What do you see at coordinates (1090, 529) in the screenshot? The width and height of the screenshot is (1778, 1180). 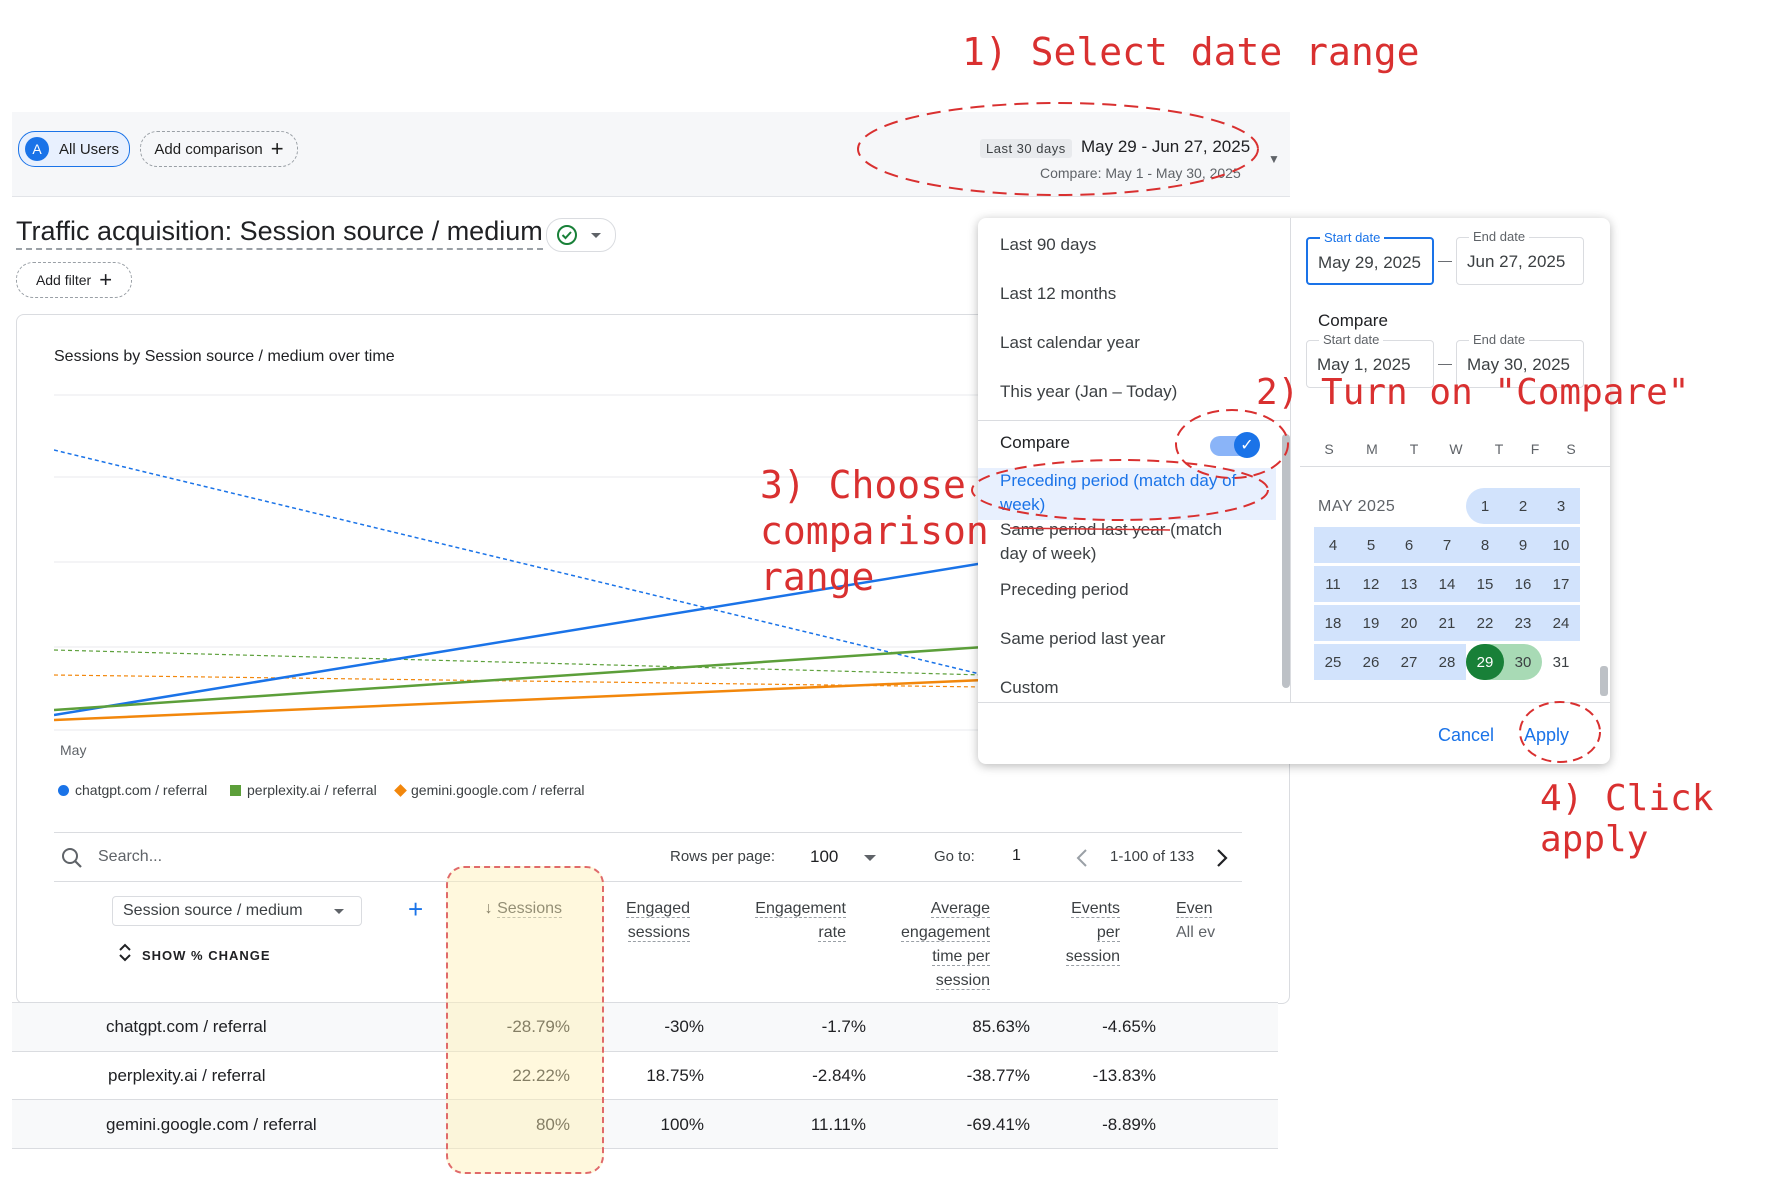 I see `annotation-strike` at bounding box center [1090, 529].